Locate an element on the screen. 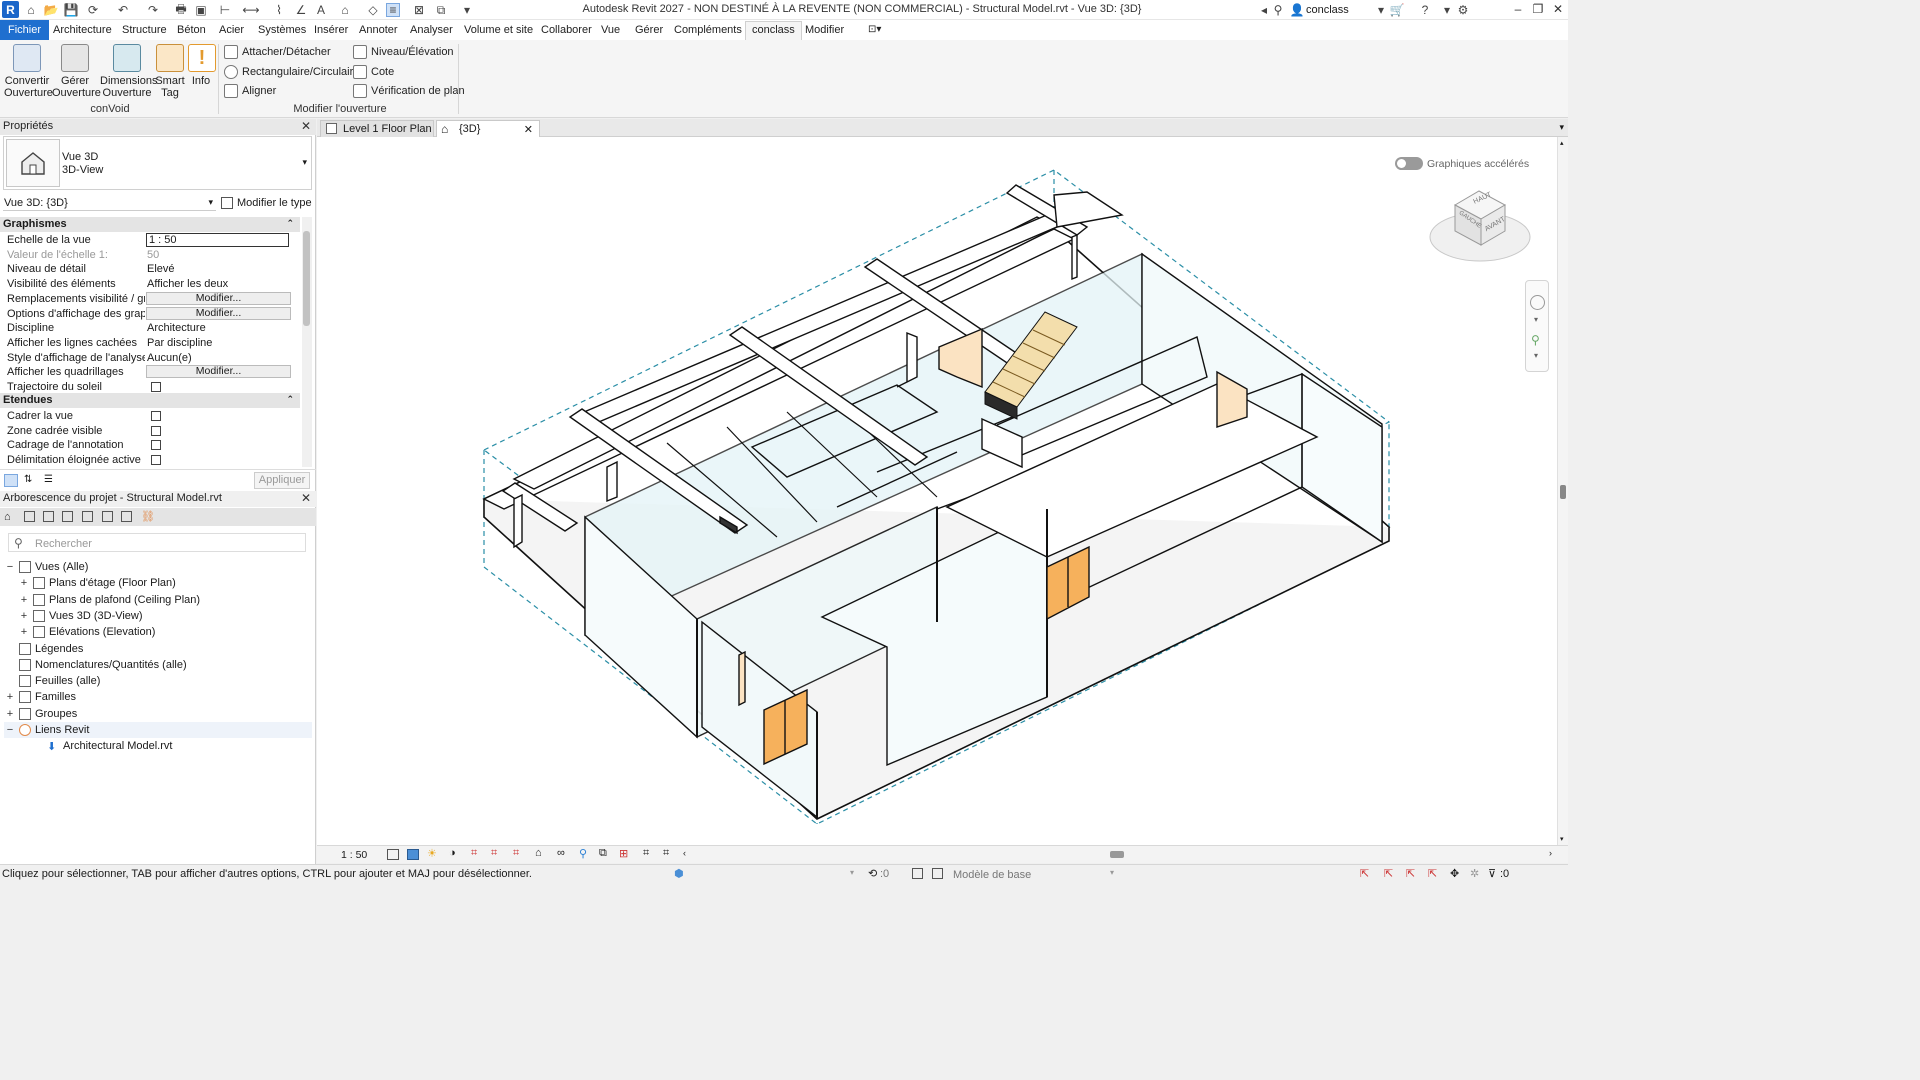 The width and height of the screenshot is (1920, 1080). tree-item: Feuilles (alle) is located at coordinates (52, 681).